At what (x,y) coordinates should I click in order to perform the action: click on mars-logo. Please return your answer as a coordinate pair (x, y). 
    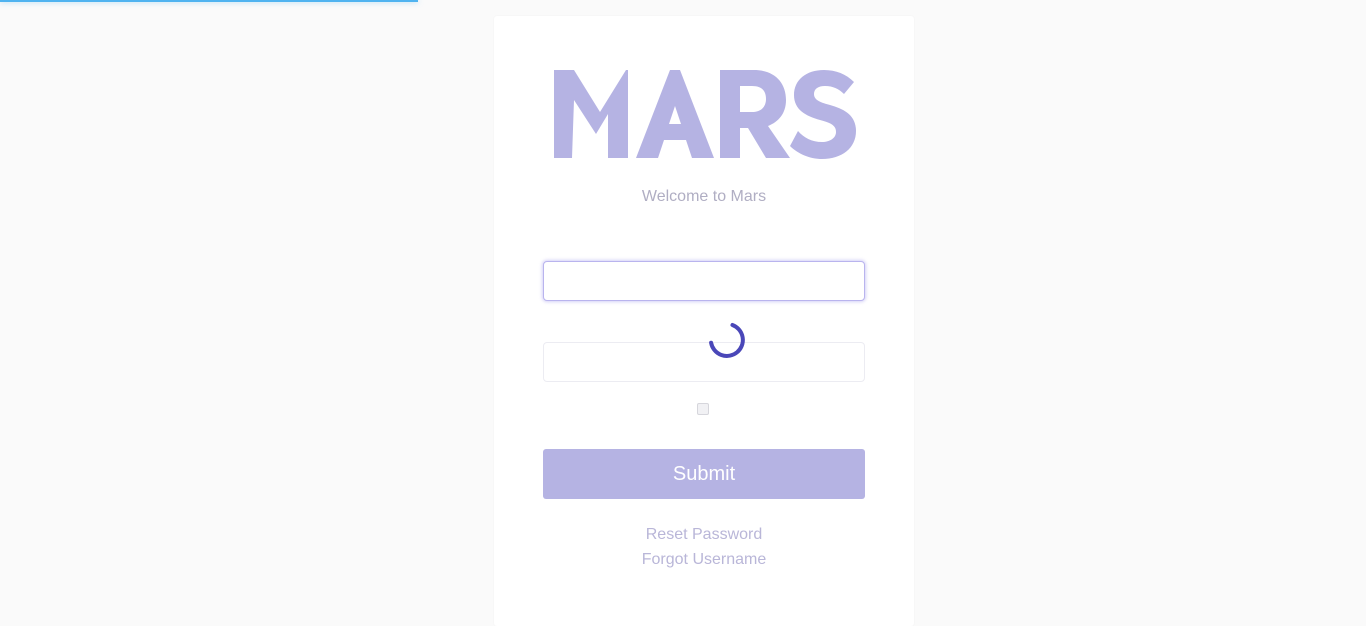
    Looking at the image, I should click on (705, 114).